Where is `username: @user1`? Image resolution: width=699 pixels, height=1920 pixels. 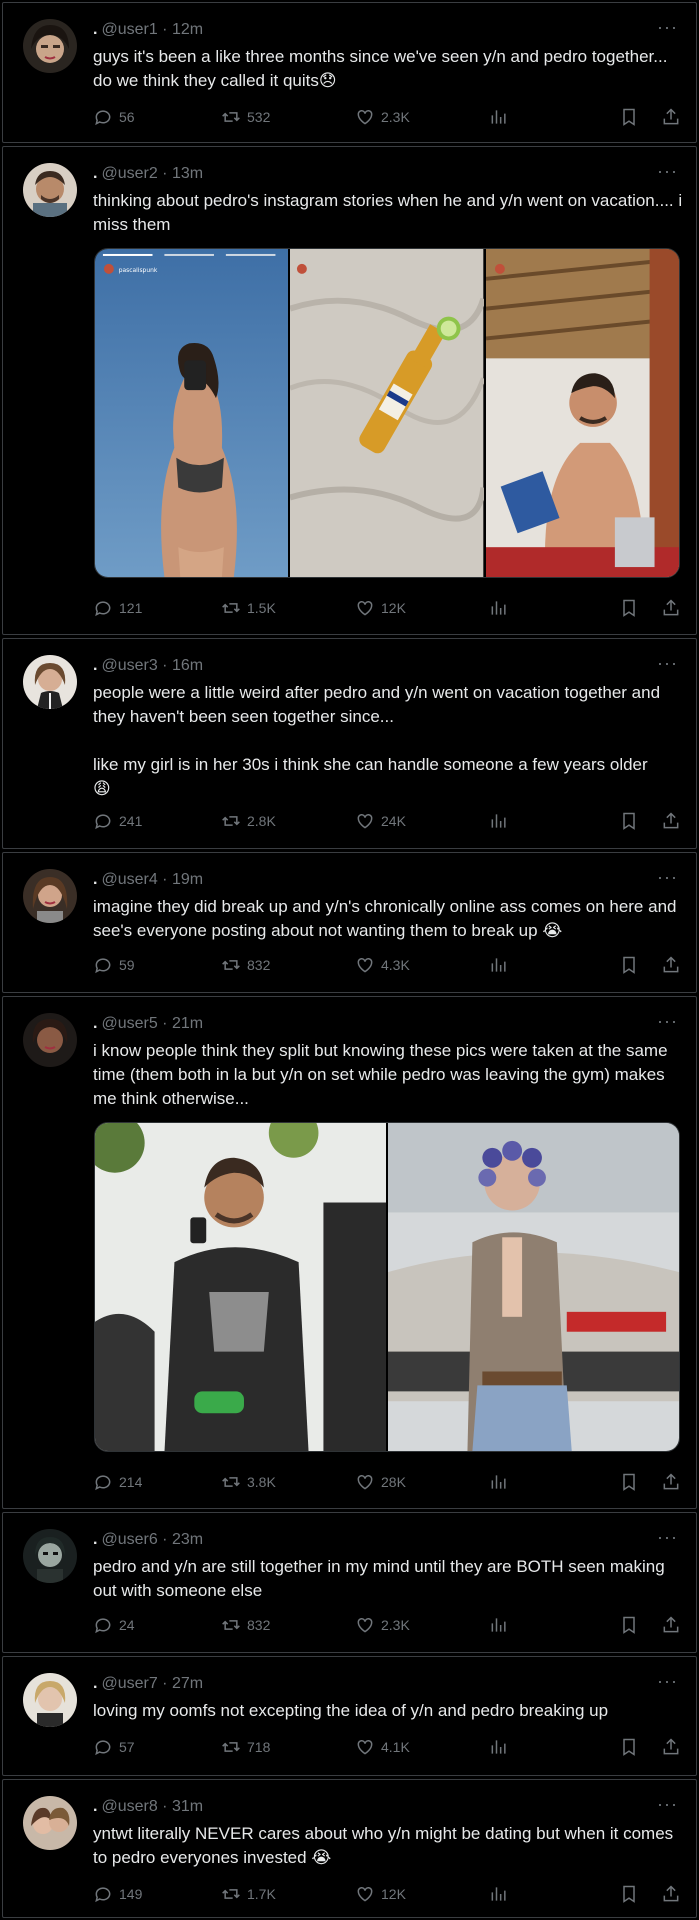 username: @user1 is located at coordinates (129, 29).